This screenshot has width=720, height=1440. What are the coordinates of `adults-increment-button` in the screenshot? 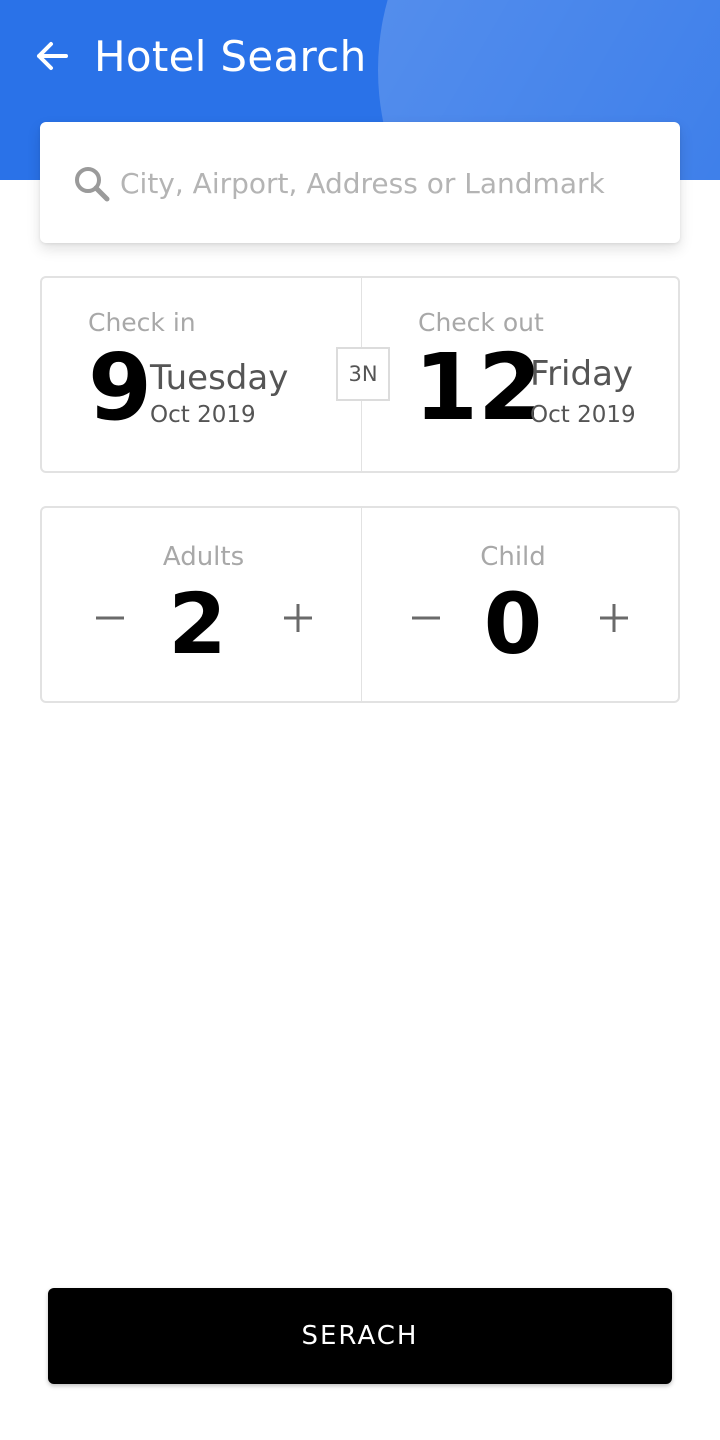 It's located at (298, 618).